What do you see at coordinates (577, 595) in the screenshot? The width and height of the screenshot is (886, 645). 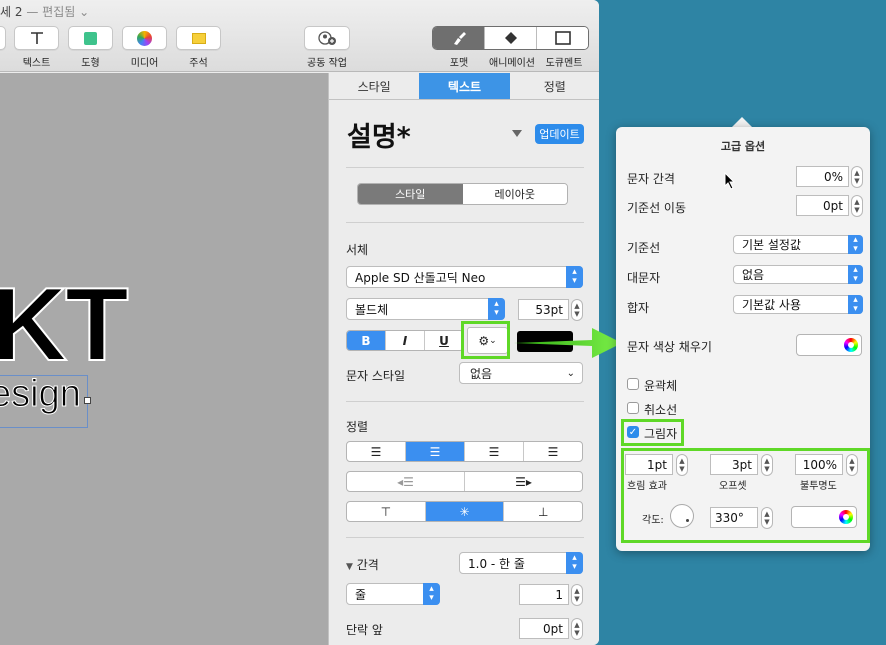 I see `line-count-stepper: ▲ ▼` at bounding box center [577, 595].